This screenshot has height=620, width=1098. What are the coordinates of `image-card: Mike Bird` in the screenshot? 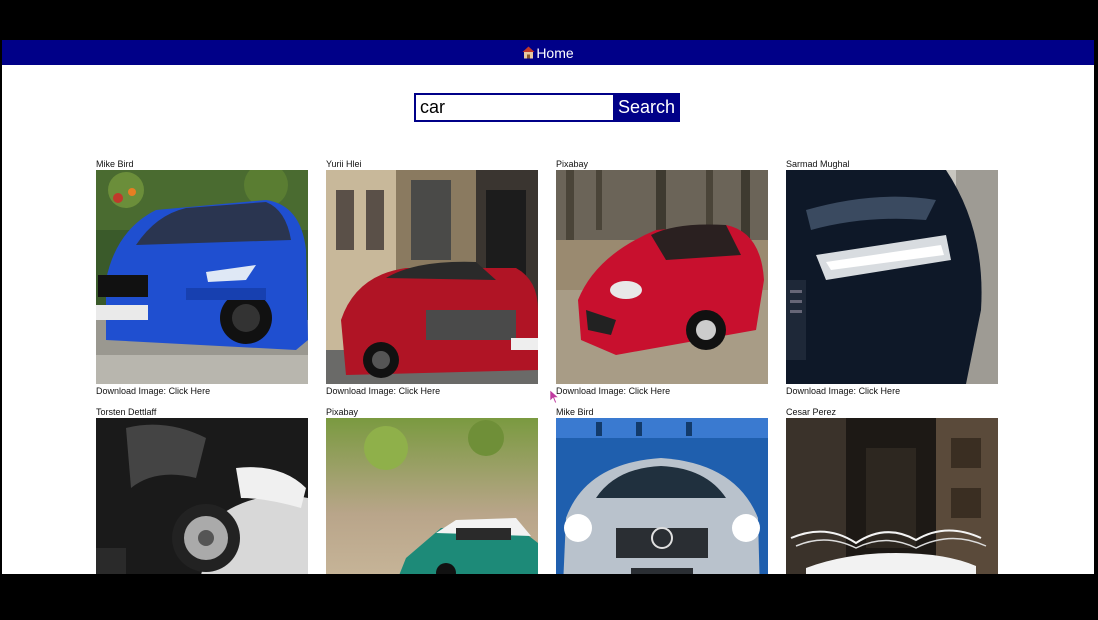 It's located at (202, 277).